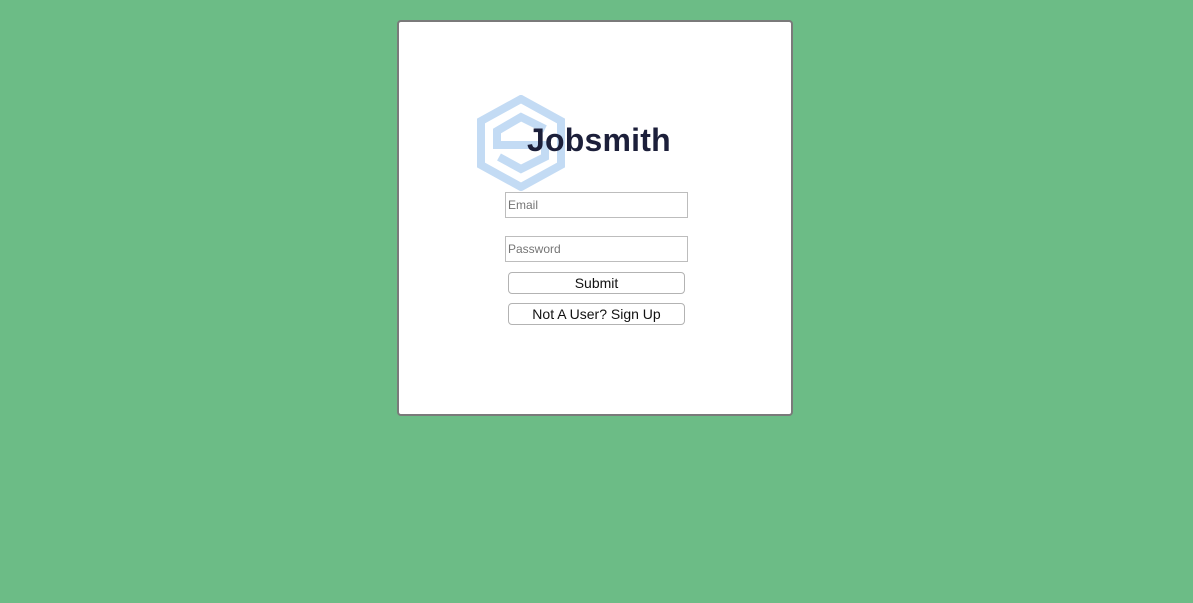 This screenshot has height=603, width=1193. I want to click on signup-button: Not A User? Sign Up, so click(596, 314).